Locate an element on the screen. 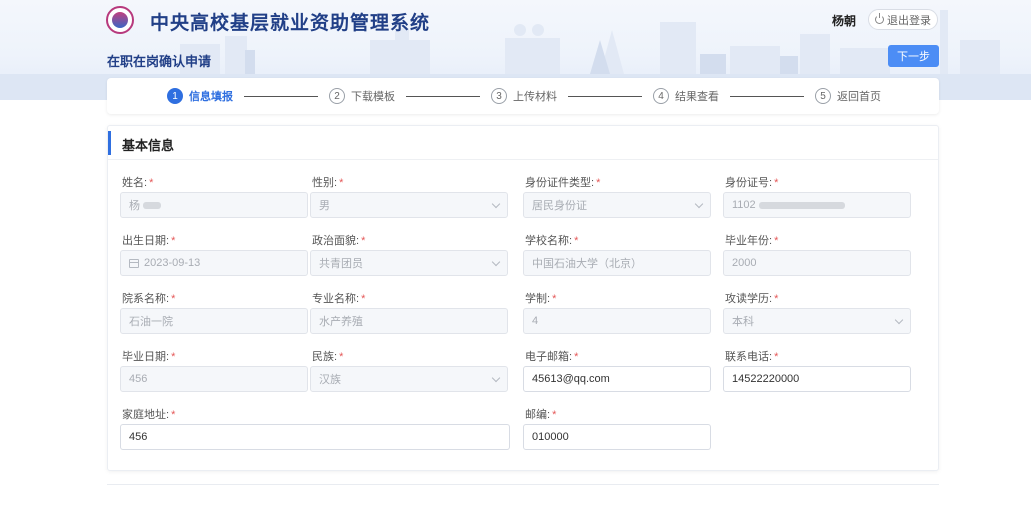 This screenshot has height=524, width=1031. school-name-input: 中国石油大学（北京） is located at coordinates (617, 263).